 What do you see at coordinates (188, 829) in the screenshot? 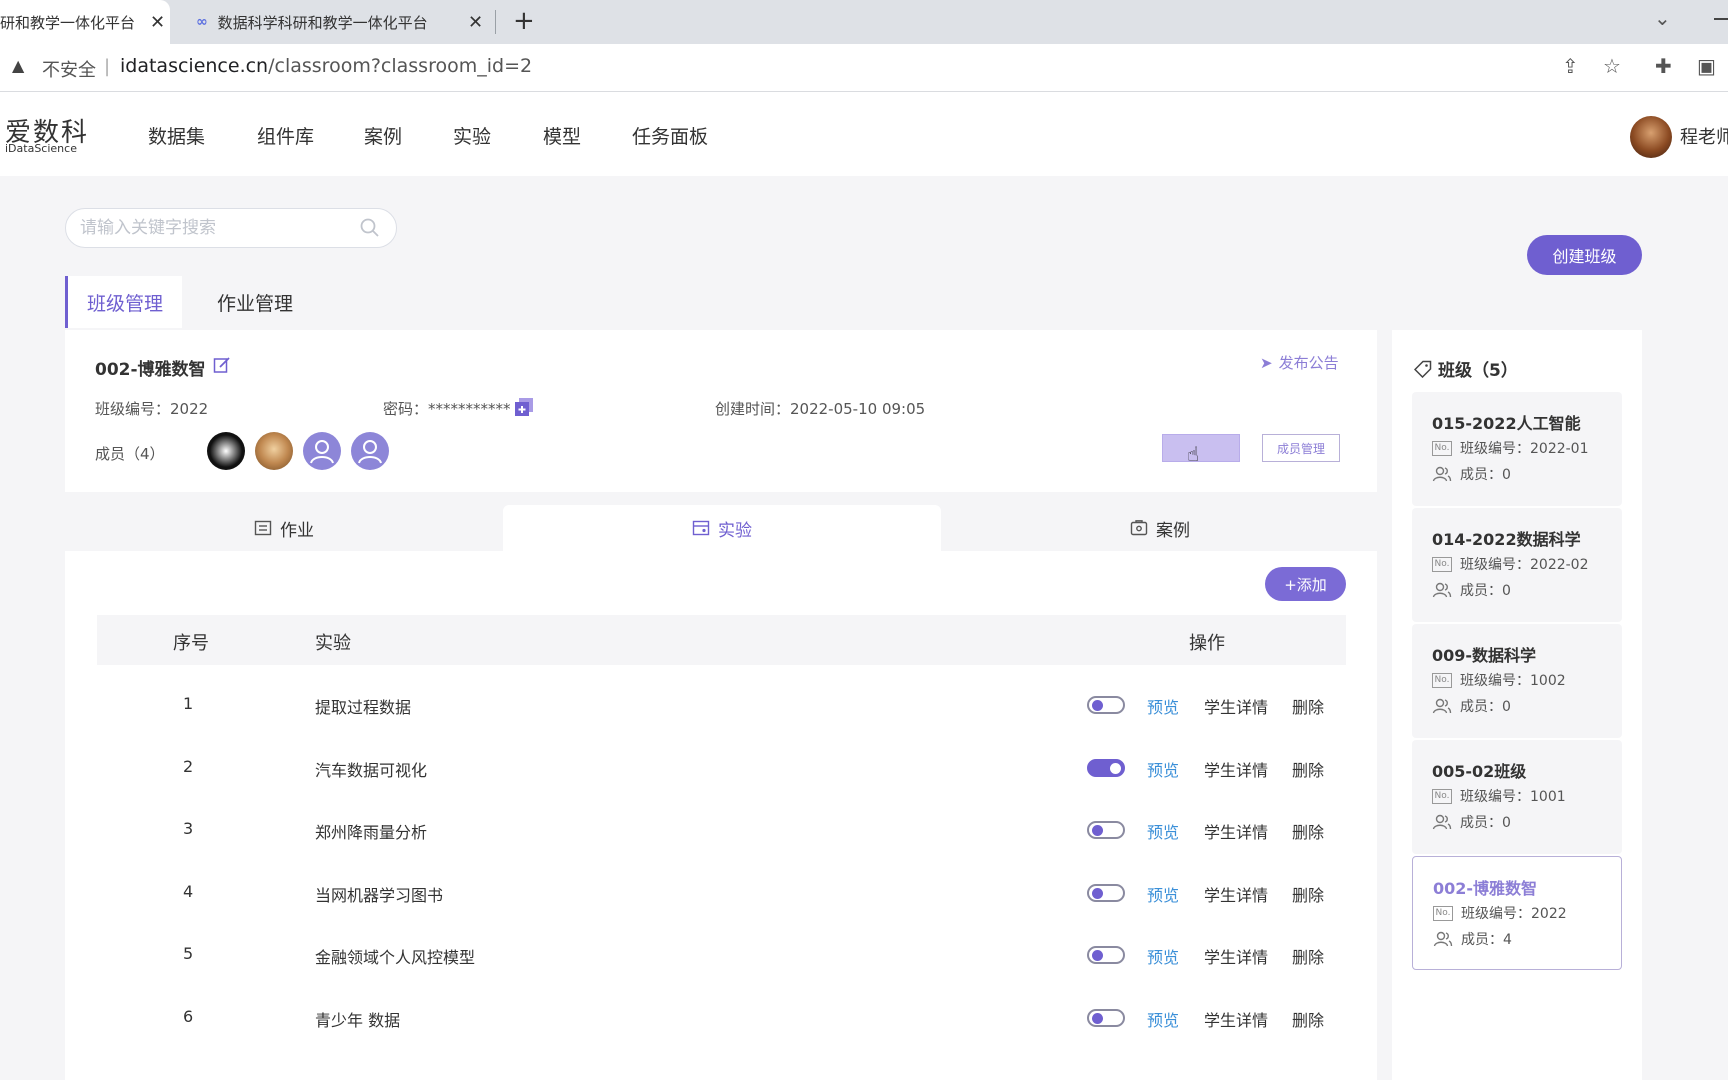
I see `row-index: 3` at bounding box center [188, 829].